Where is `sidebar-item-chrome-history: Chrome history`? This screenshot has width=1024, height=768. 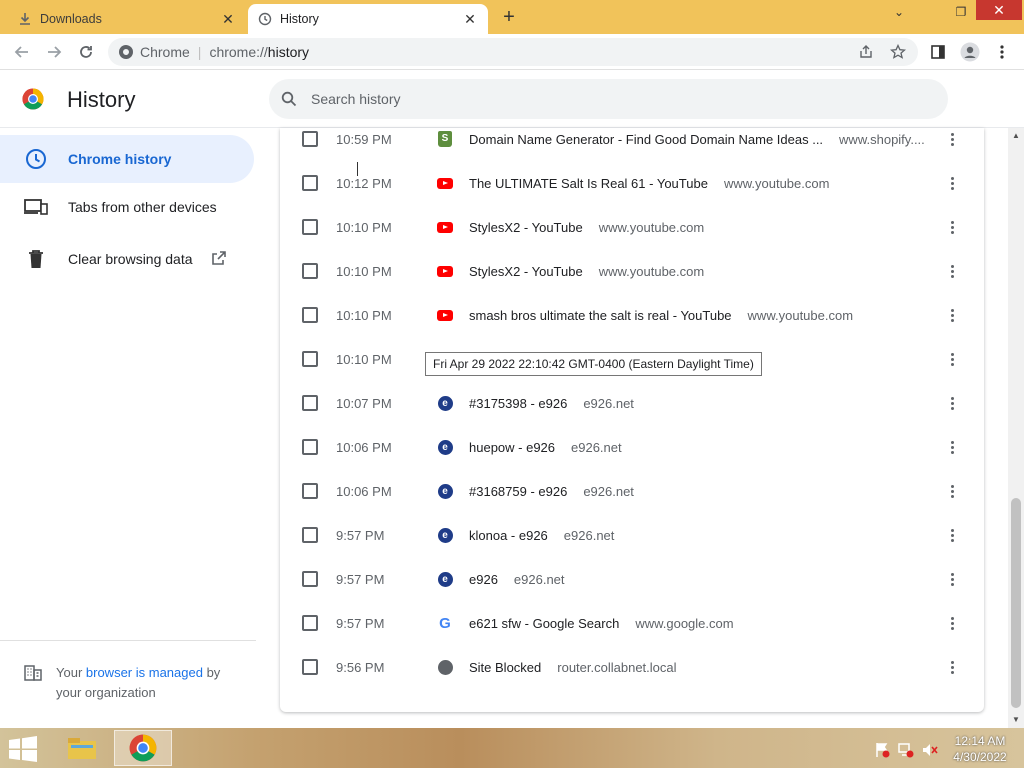
sidebar-item-chrome-history: Chrome history is located at coordinates (127, 159).